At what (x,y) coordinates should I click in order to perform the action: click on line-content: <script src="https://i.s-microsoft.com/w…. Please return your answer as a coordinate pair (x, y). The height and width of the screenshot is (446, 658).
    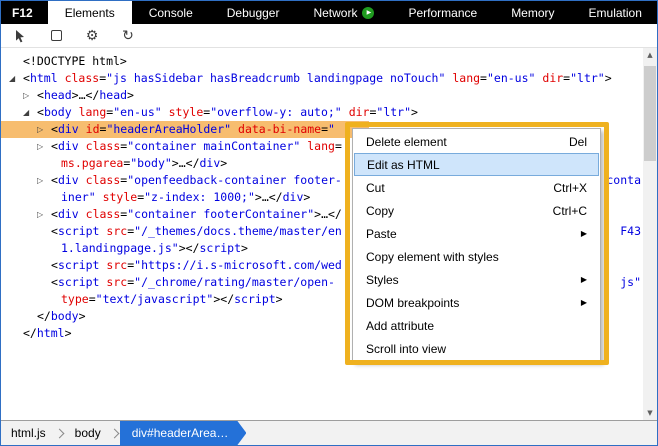
    Looking at the image, I should click on (171, 265).